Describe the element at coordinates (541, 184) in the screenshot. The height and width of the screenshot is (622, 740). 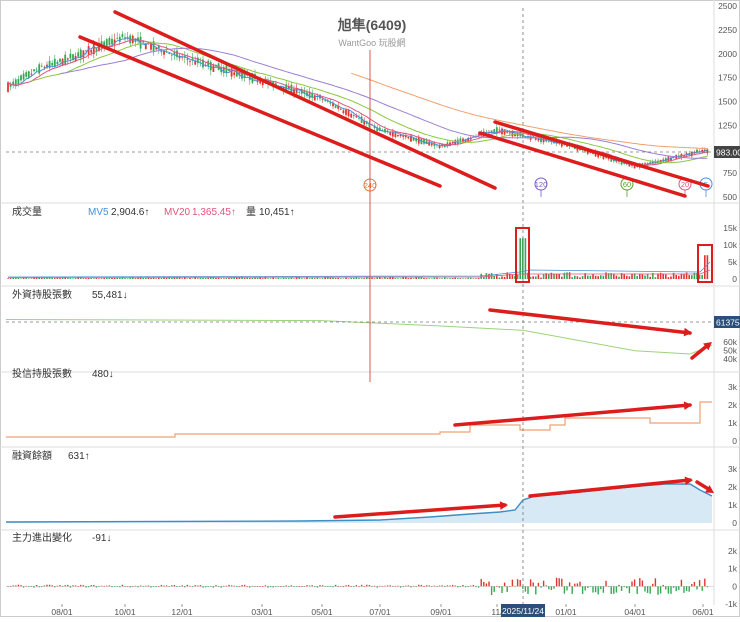
I see `ma-marker-label: 120` at that location.